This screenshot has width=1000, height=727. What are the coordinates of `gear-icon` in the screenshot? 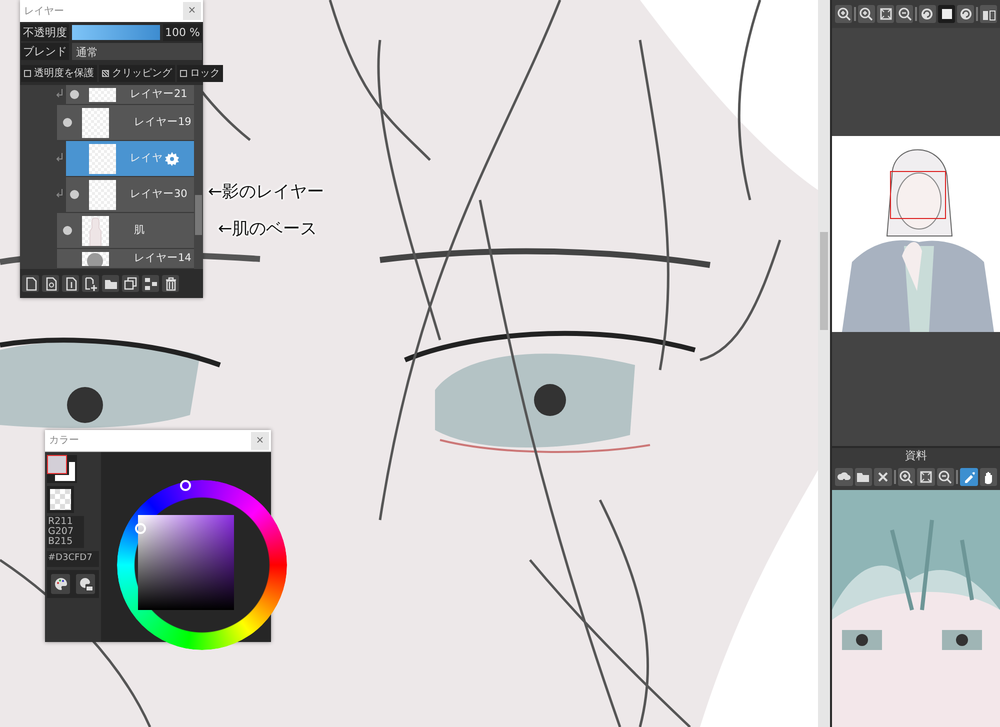 It's located at (172, 159).